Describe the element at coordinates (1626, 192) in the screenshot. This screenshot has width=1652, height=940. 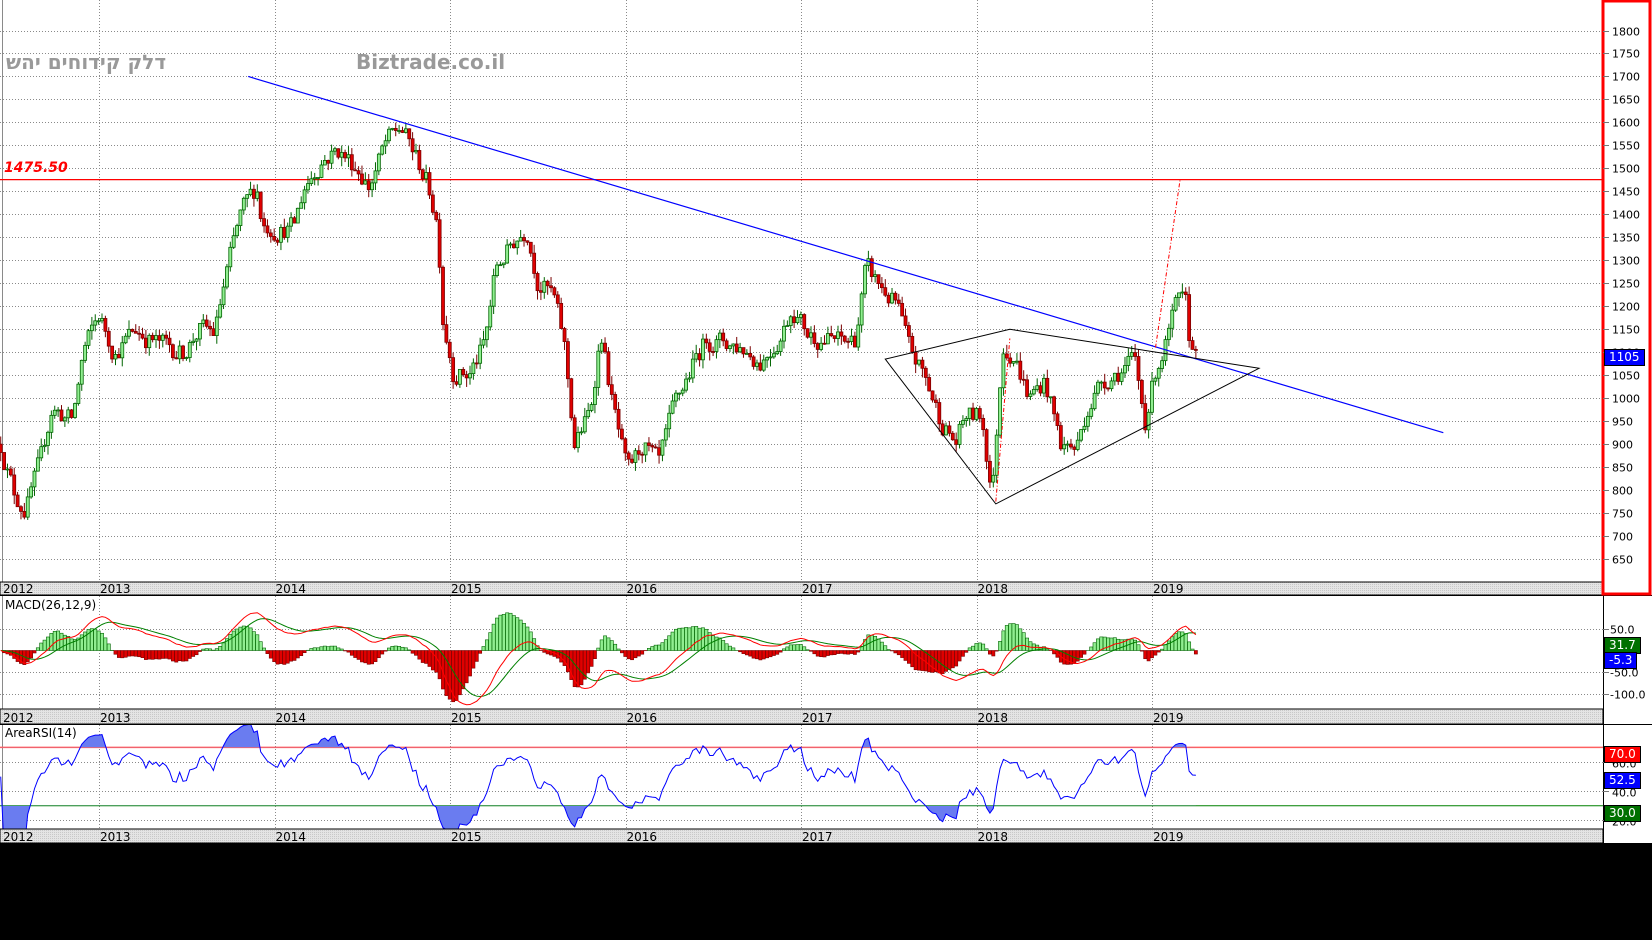
I see `price-tick-label: 1450` at that location.